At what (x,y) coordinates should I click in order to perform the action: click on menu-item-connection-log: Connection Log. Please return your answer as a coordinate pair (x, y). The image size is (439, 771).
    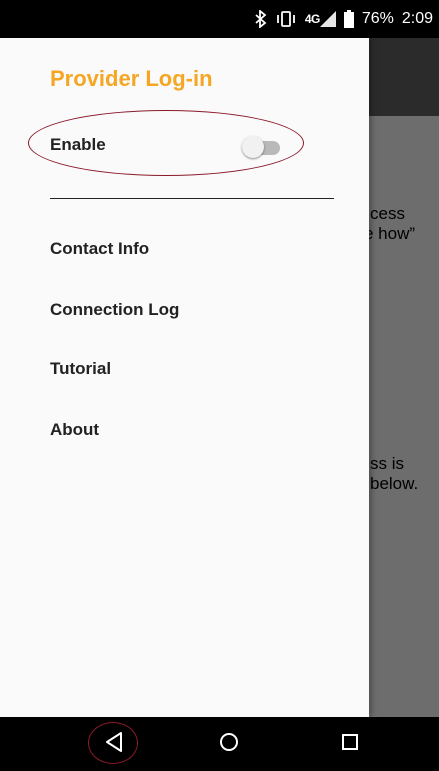
    Looking at the image, I should click on (114, 310).